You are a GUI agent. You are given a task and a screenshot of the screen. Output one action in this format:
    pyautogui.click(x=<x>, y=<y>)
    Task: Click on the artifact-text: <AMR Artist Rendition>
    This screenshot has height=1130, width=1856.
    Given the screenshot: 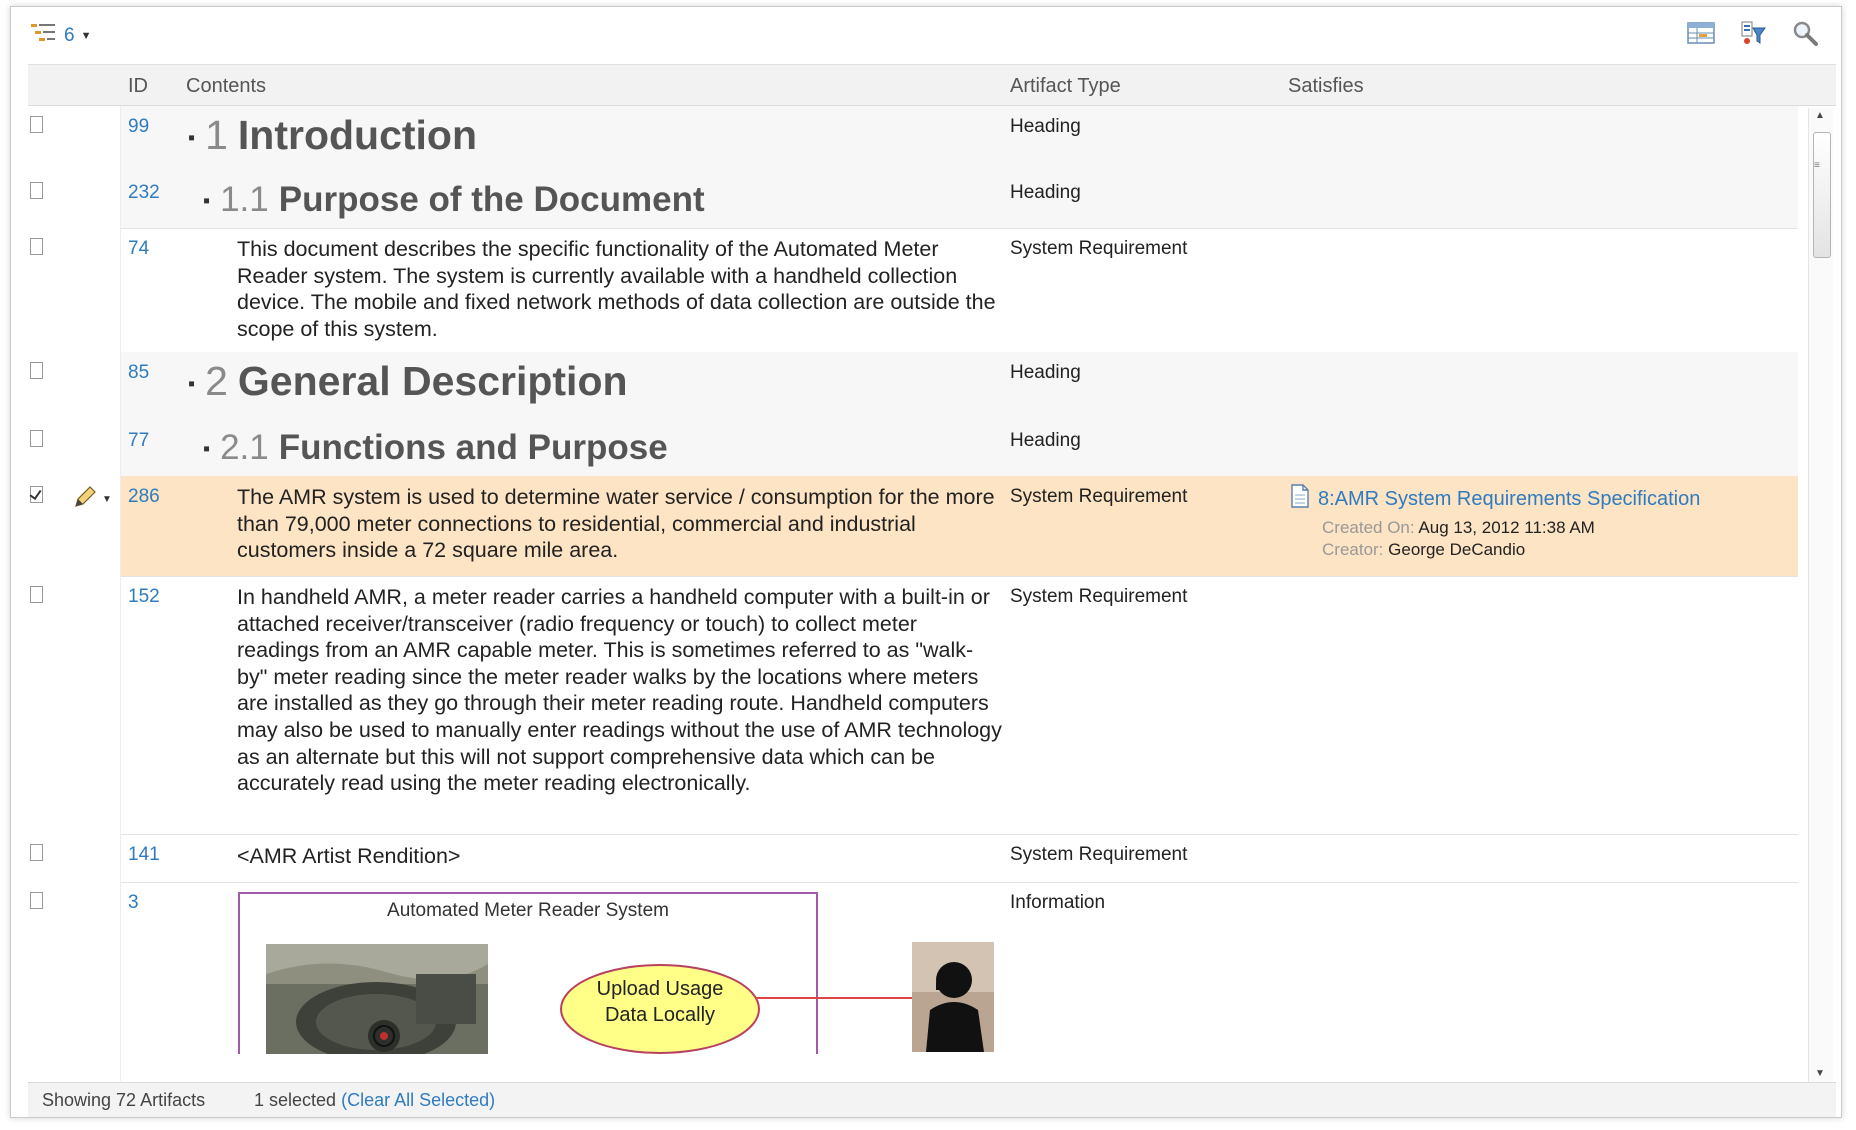 What is the action you would take?
    pyautogui.click(x=349, y=856)
    